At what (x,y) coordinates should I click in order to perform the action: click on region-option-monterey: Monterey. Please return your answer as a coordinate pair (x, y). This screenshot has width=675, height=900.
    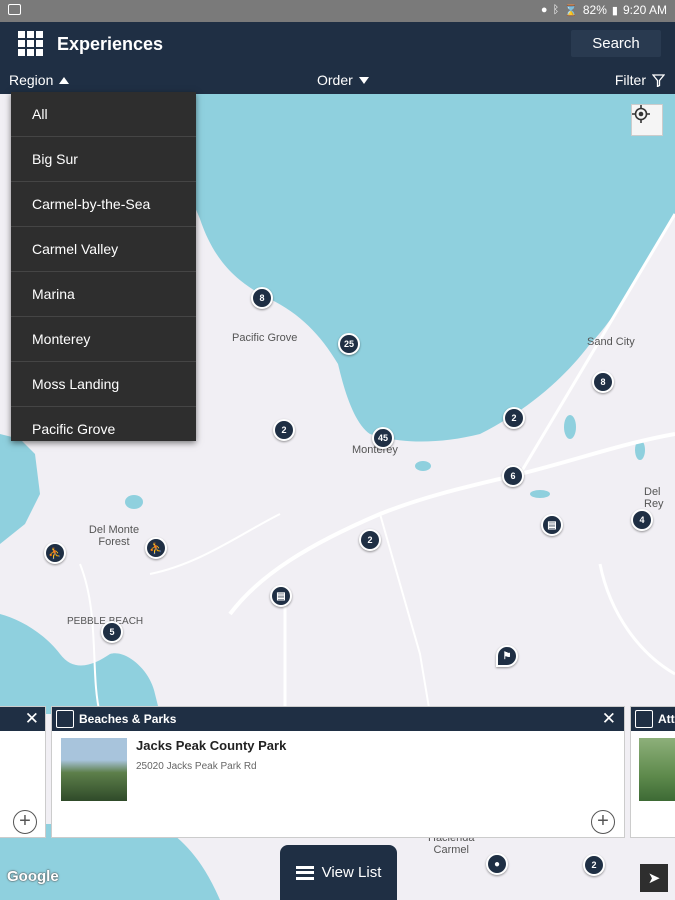
    Looking at the image, I should click on (103, 339).